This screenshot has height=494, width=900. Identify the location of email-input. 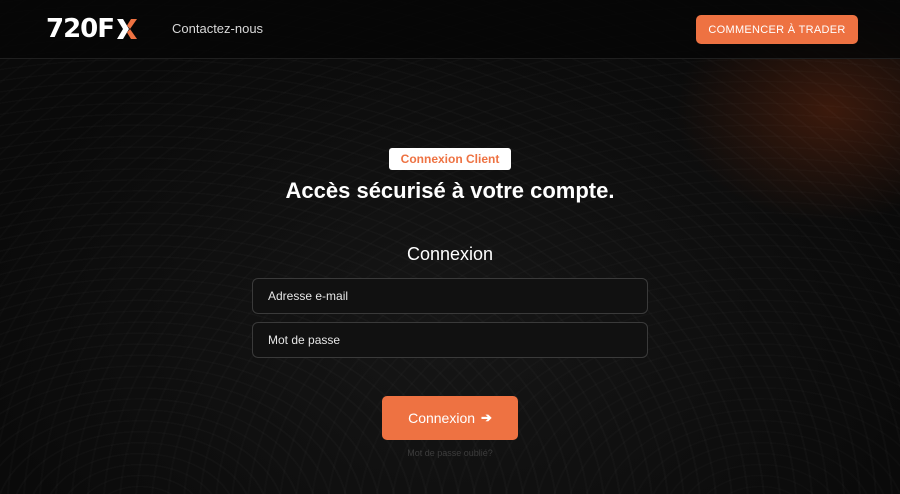
(450, 296).